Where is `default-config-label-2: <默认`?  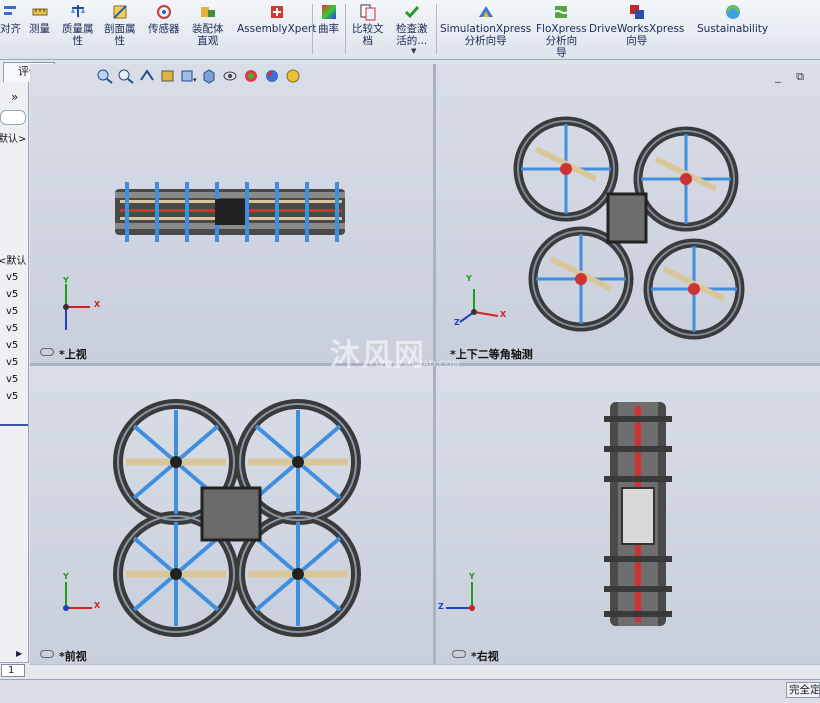
default-config-label-2: <默认 is located at coordinates (13, 261).